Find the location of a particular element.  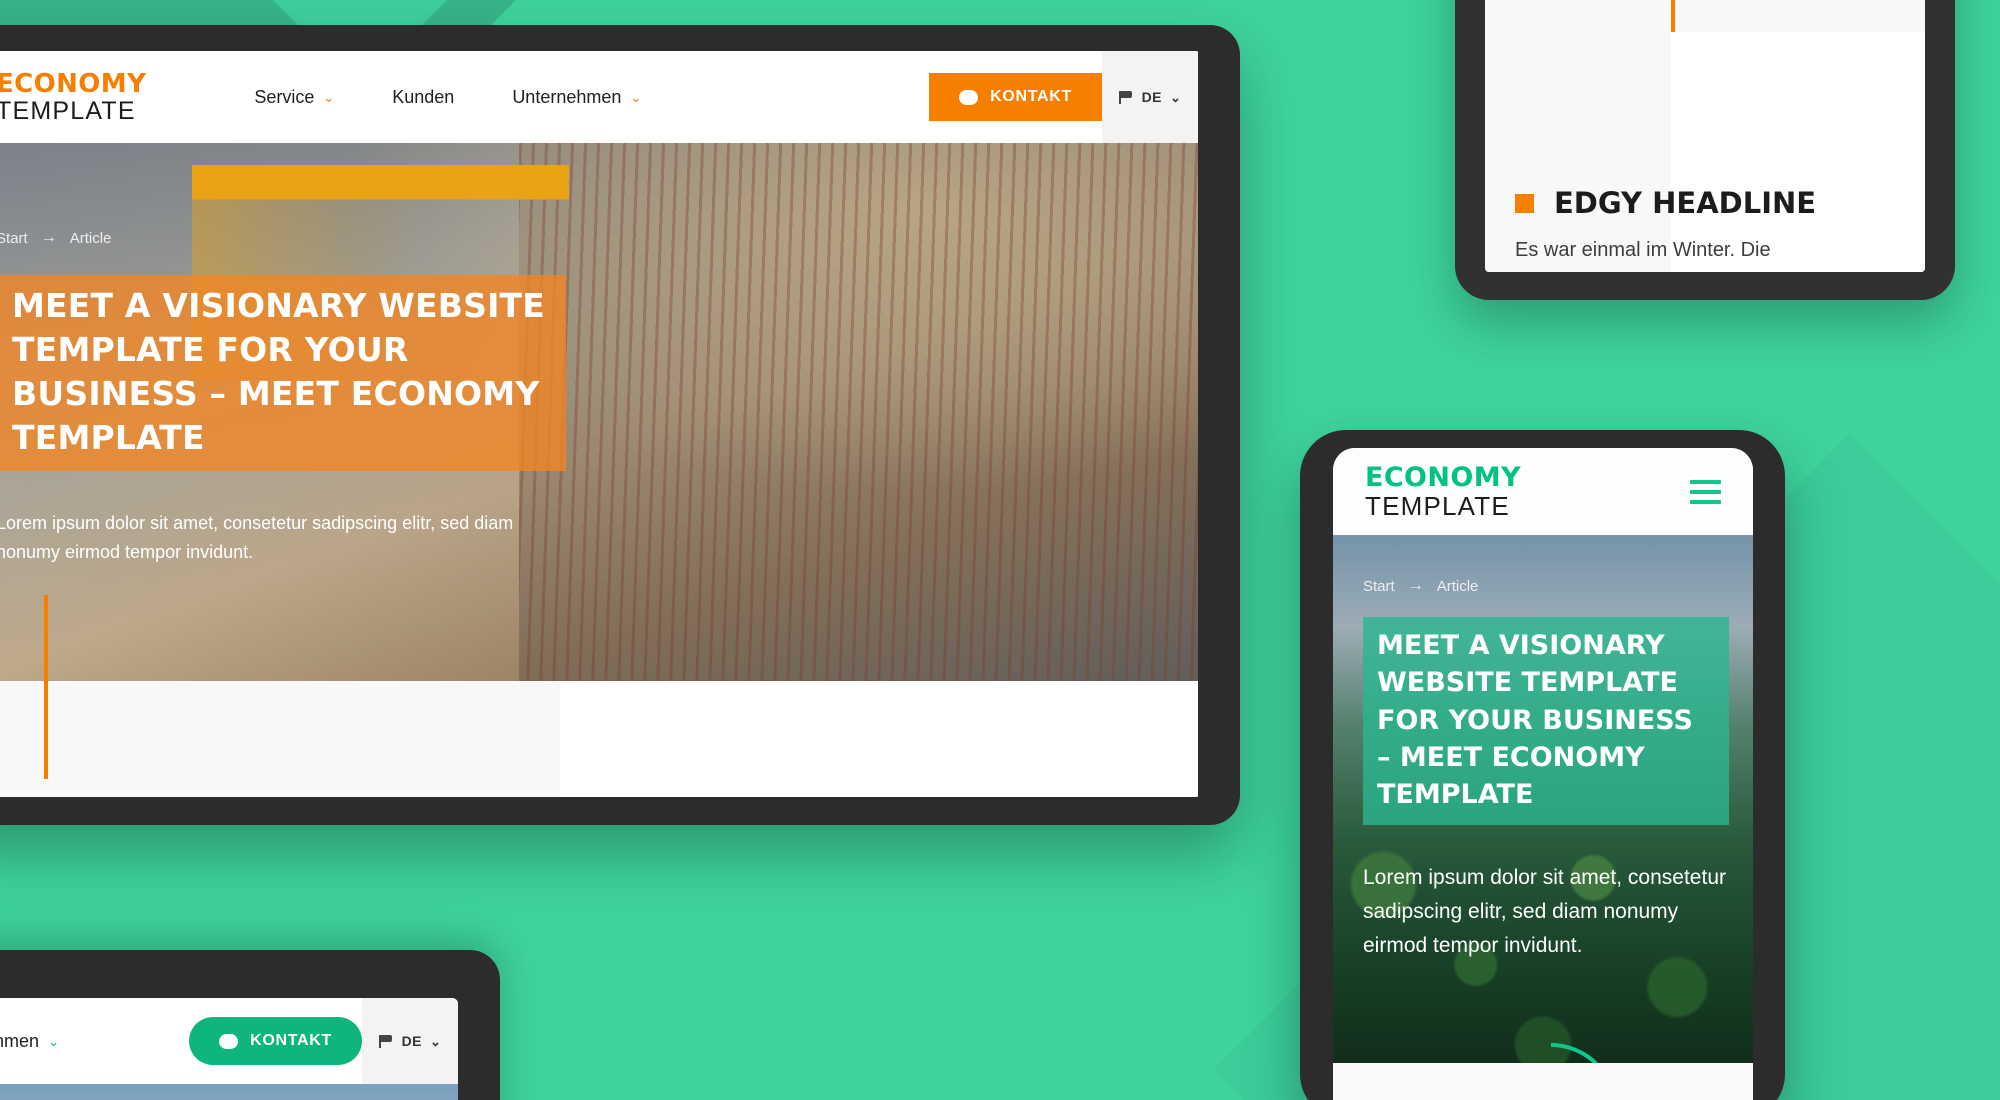

site-logo: ECONOMY TEMPLATE is located at coordinates (73, 97).